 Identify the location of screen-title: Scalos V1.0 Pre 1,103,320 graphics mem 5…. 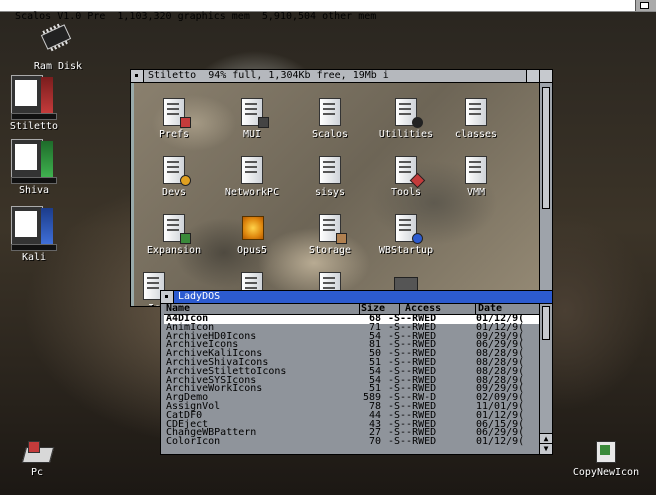
(196, 16).